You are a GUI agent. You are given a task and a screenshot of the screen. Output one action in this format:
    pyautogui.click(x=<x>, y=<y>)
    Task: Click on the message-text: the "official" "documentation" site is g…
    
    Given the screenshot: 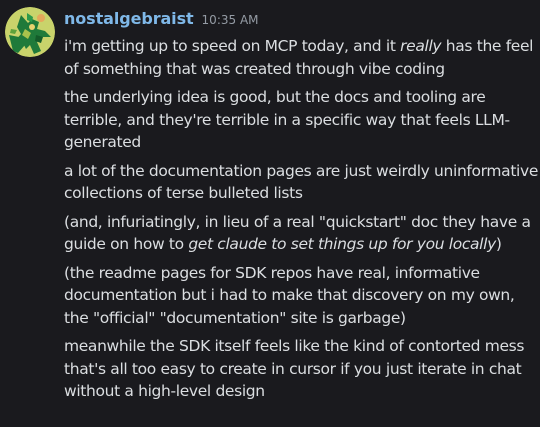 What is the action you would take?
    pyautogui.click(x=235, y=317)
    